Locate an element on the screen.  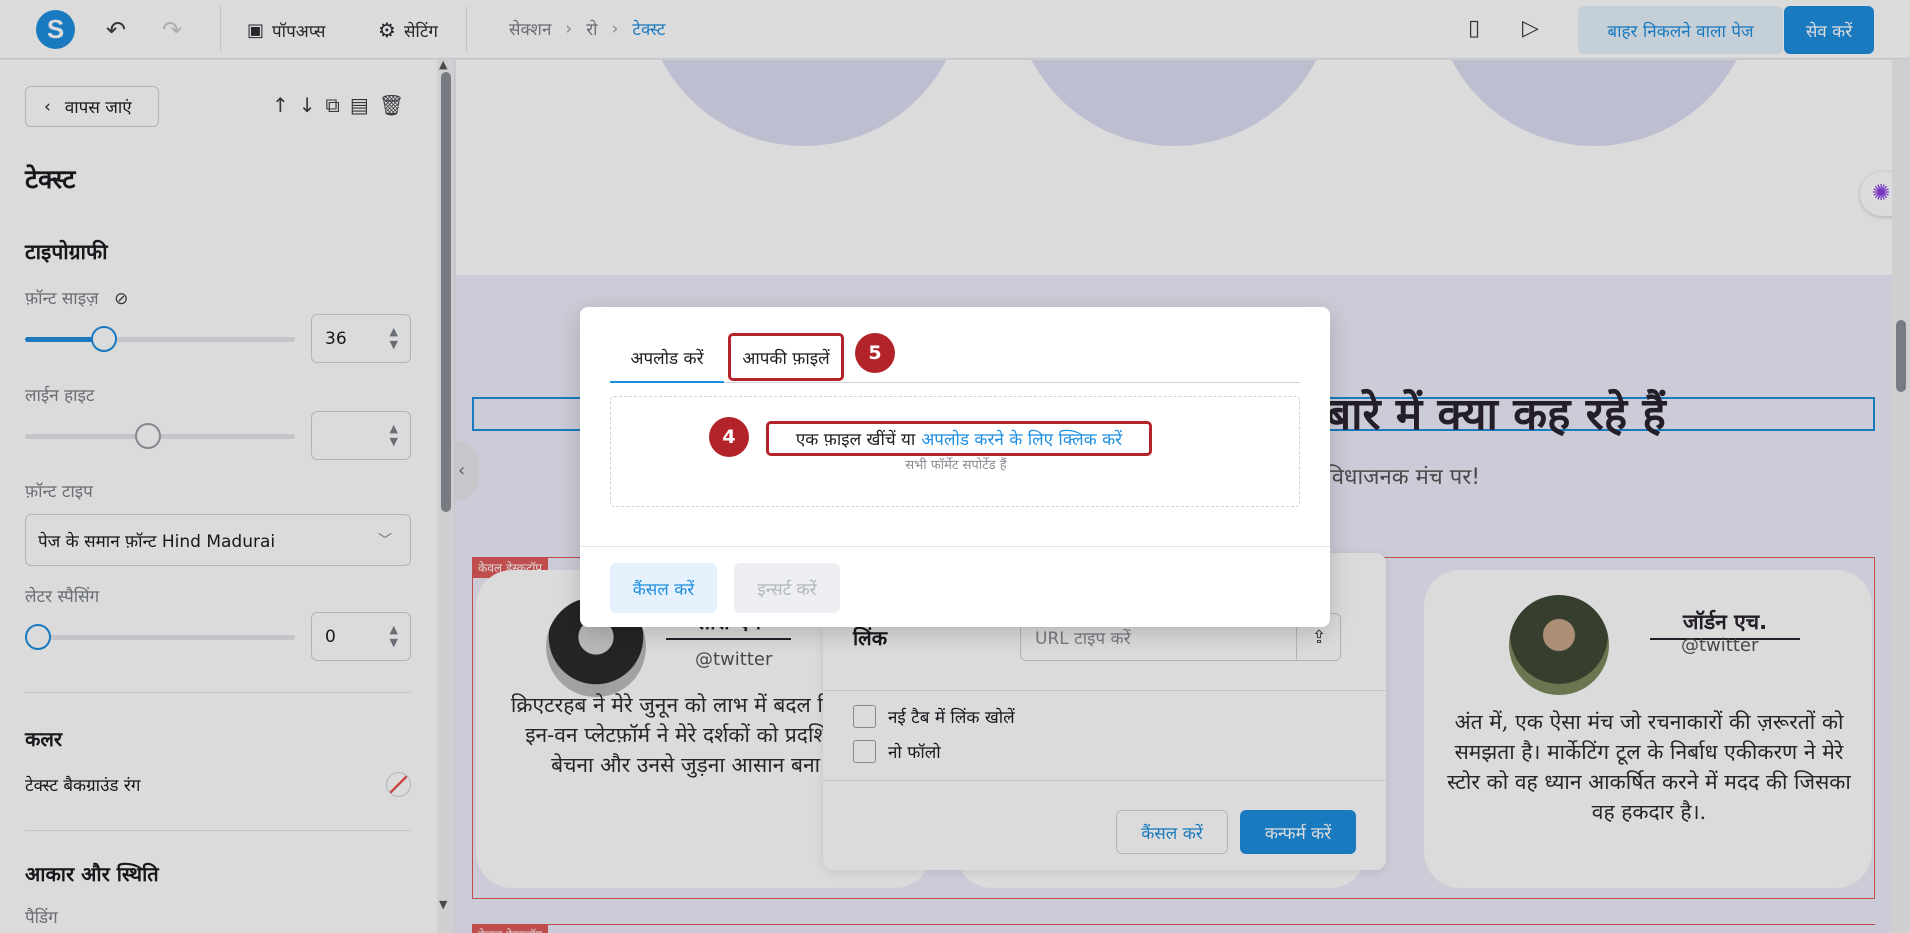
upload-link: अपलोड करने के लिए क्लिक करें is located at coordinates (1021, 438).